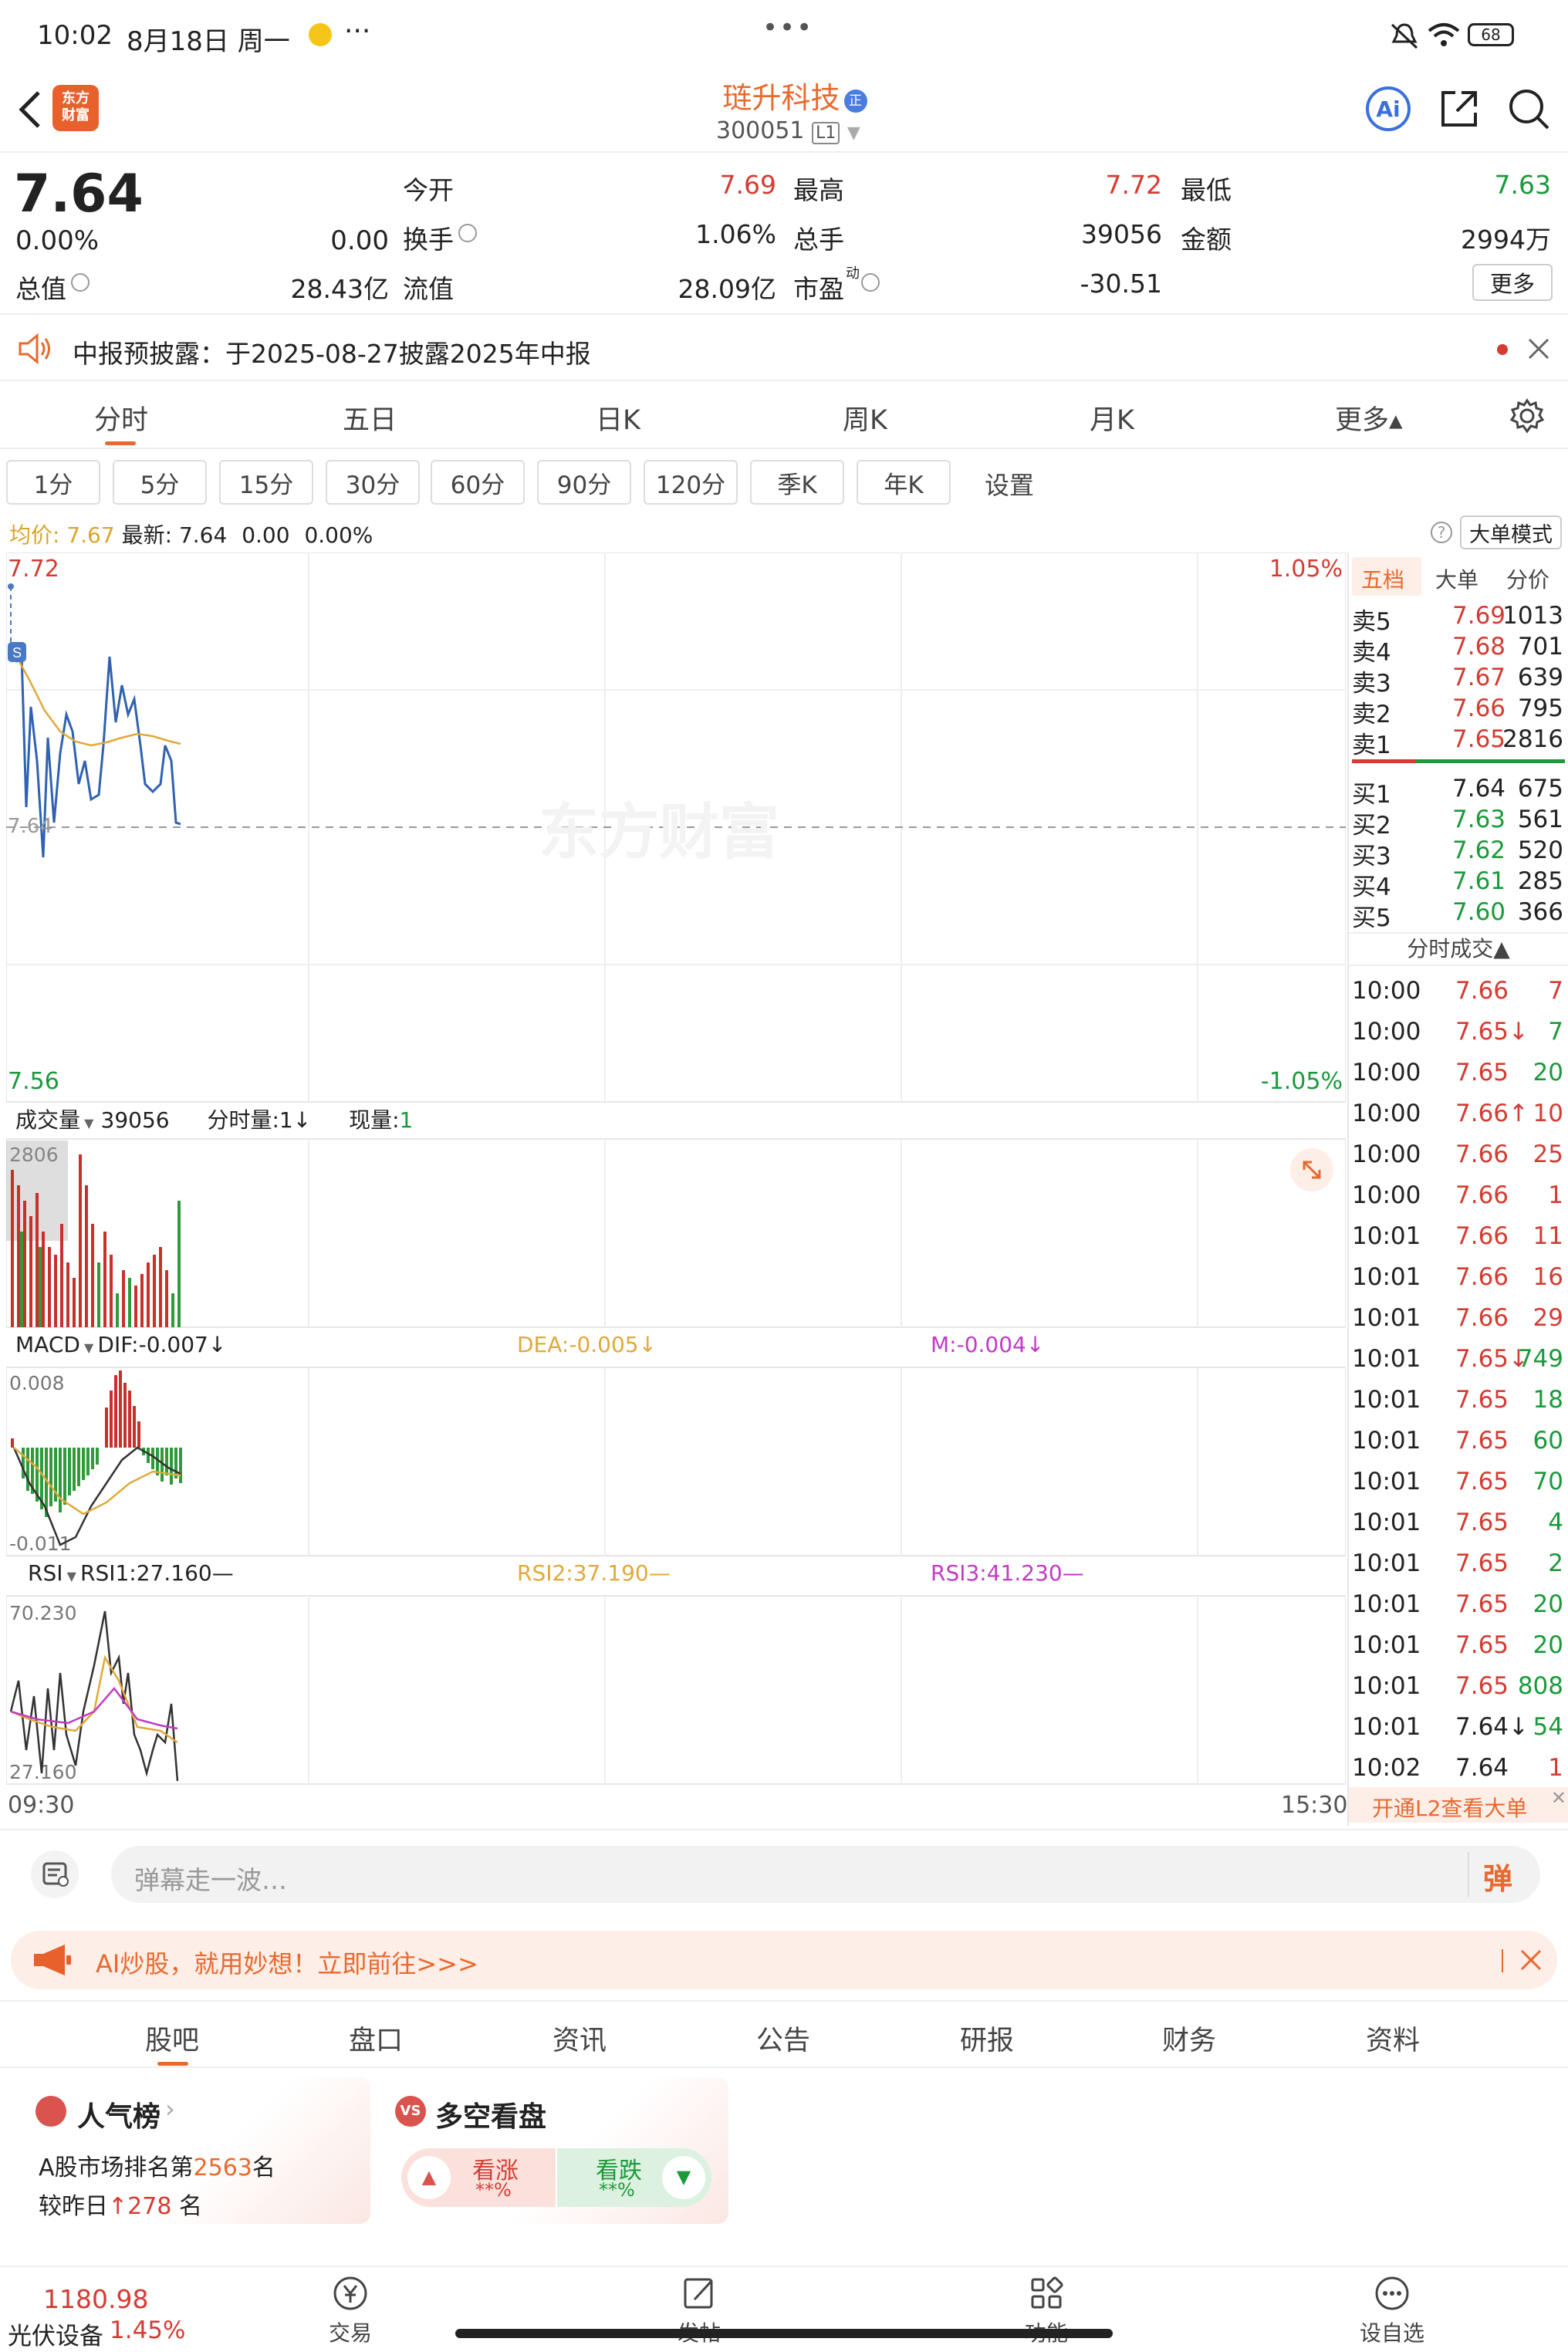  What do you see at coordinates (1458, 761) in the screenshot?
I see `ask-bid-divider` at bounding box center [1458, 761].